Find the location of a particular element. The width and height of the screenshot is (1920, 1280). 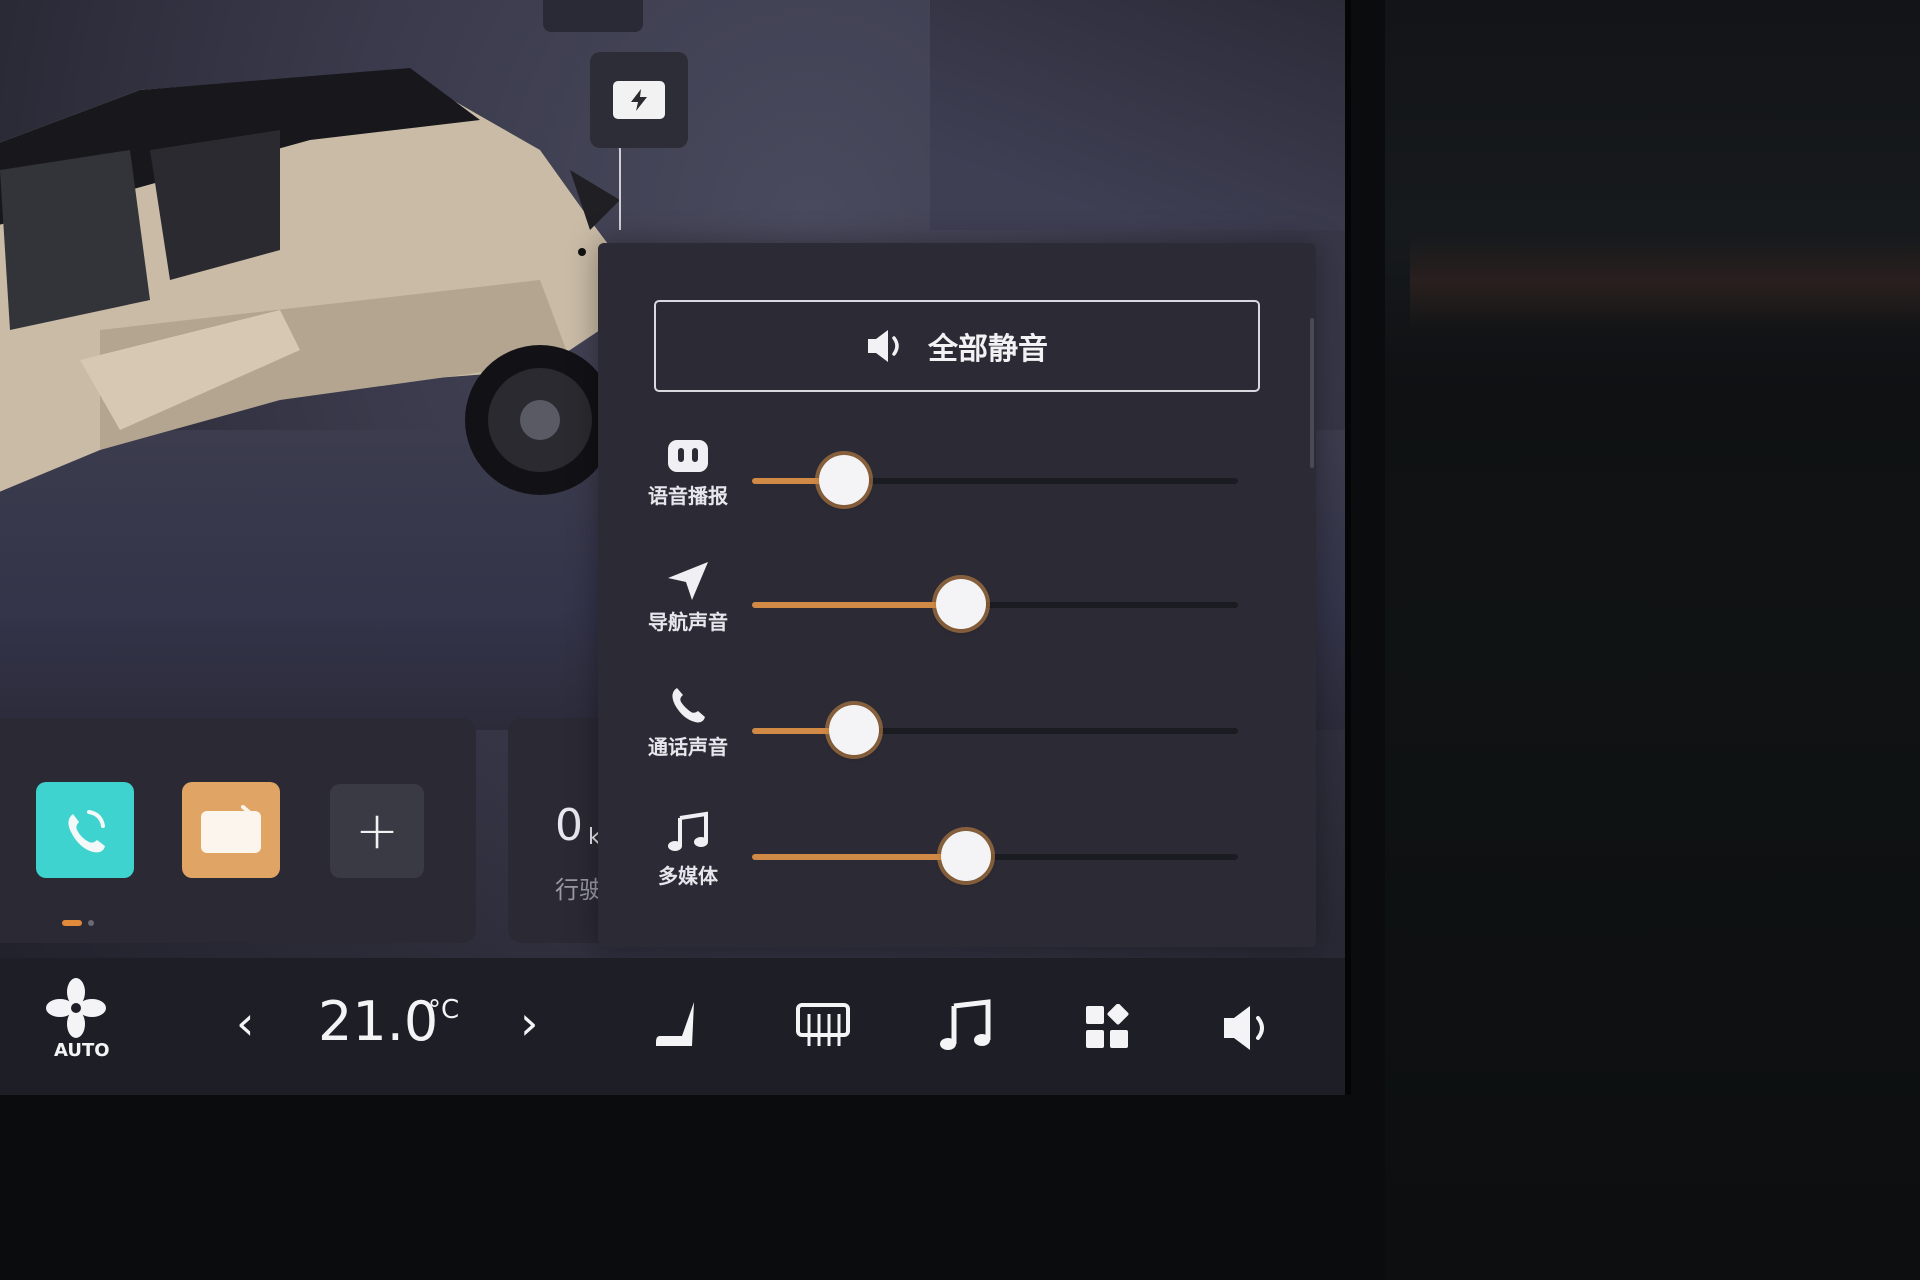

charge-port-button is located at coordinates (639, 100).